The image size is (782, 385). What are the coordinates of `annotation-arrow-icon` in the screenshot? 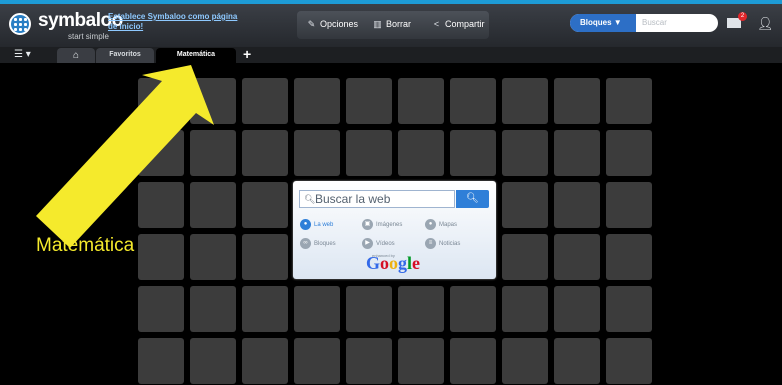 It's located at (125, 156).